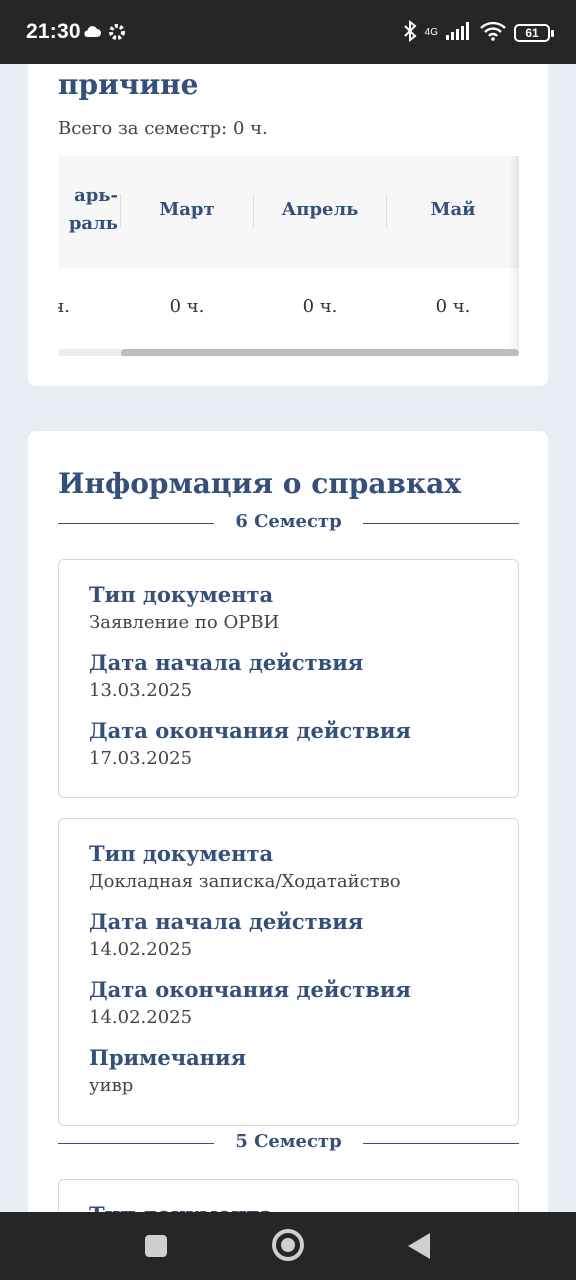  I want to click on semester-label: 5 Семестр, so click(288, 1141).